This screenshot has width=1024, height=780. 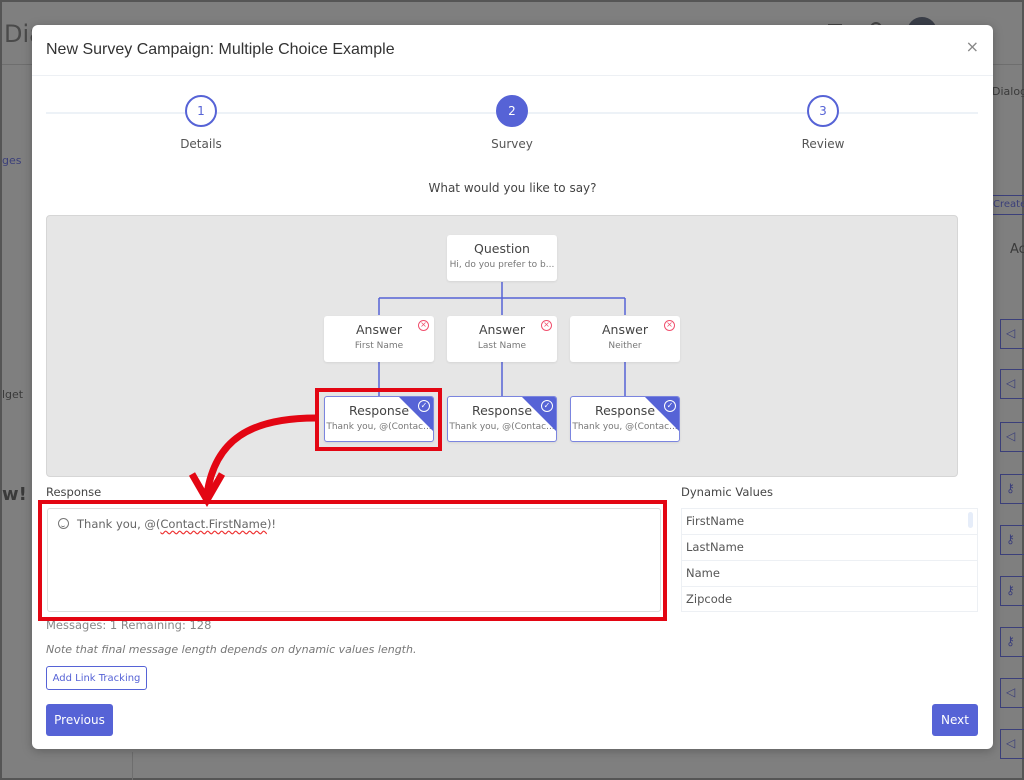 What do you see at coordinates (502, 339) in the screenshot?
I see `answer-node: Answer Last Name ×` at bounding box center [502, 339].